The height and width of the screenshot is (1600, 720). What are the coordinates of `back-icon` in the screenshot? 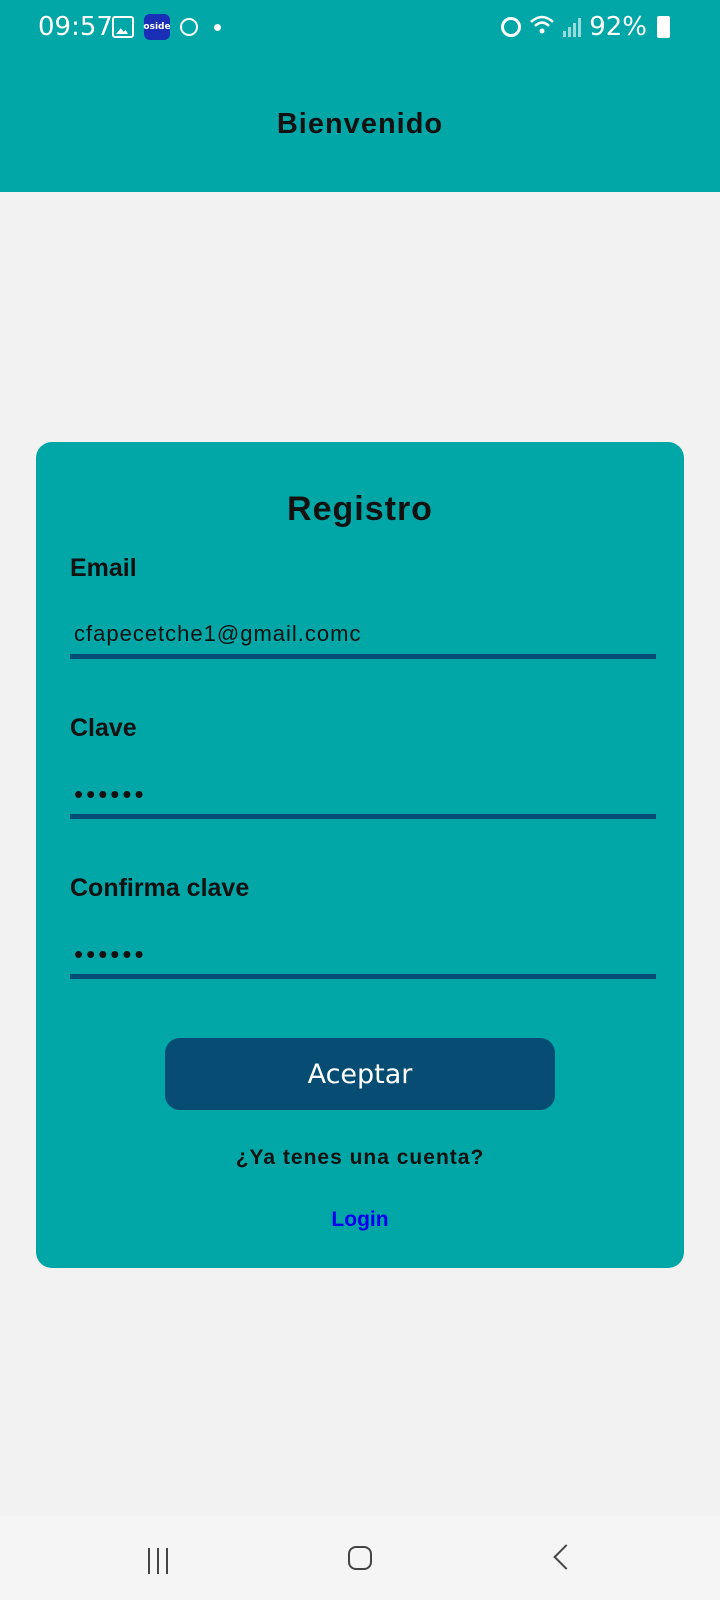 It's located at (566, 1557).